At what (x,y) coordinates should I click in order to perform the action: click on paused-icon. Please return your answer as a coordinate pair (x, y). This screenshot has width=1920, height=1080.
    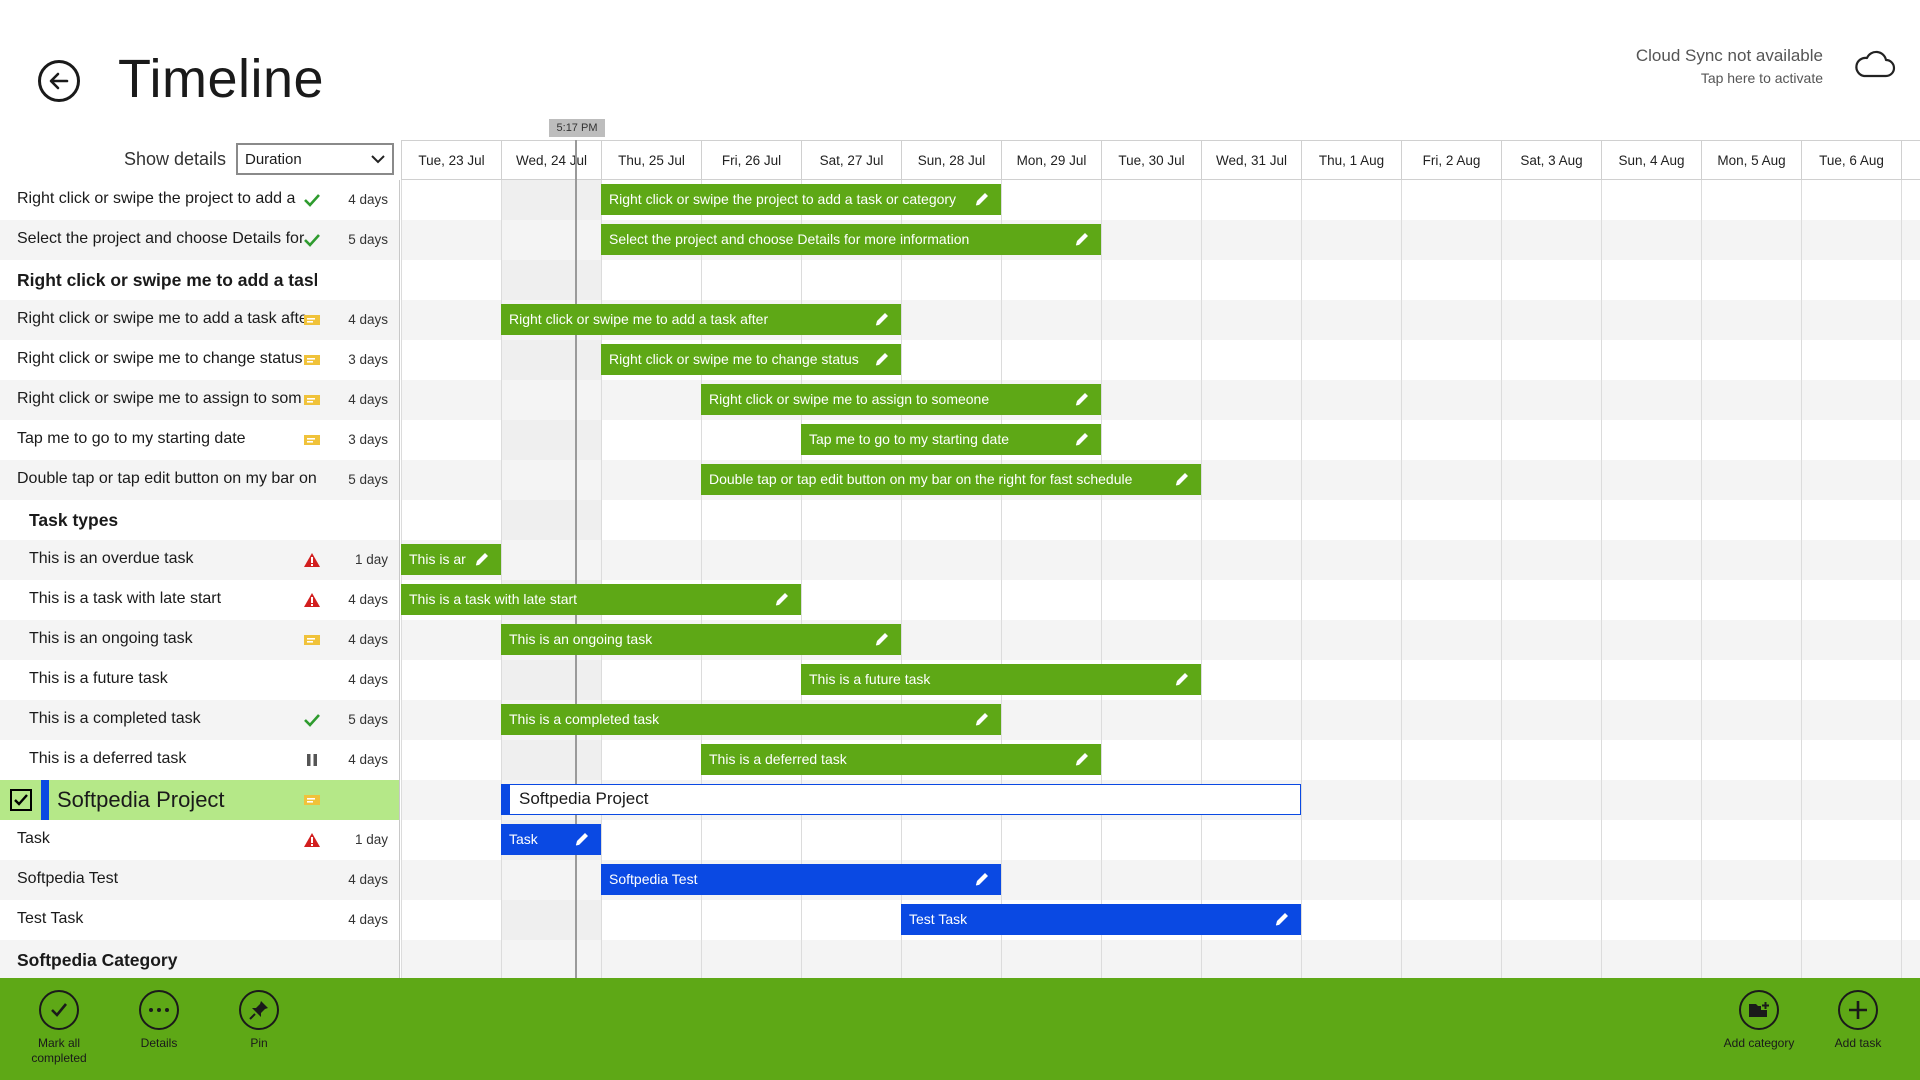
    Looking at the image, I should click on (312, 760).